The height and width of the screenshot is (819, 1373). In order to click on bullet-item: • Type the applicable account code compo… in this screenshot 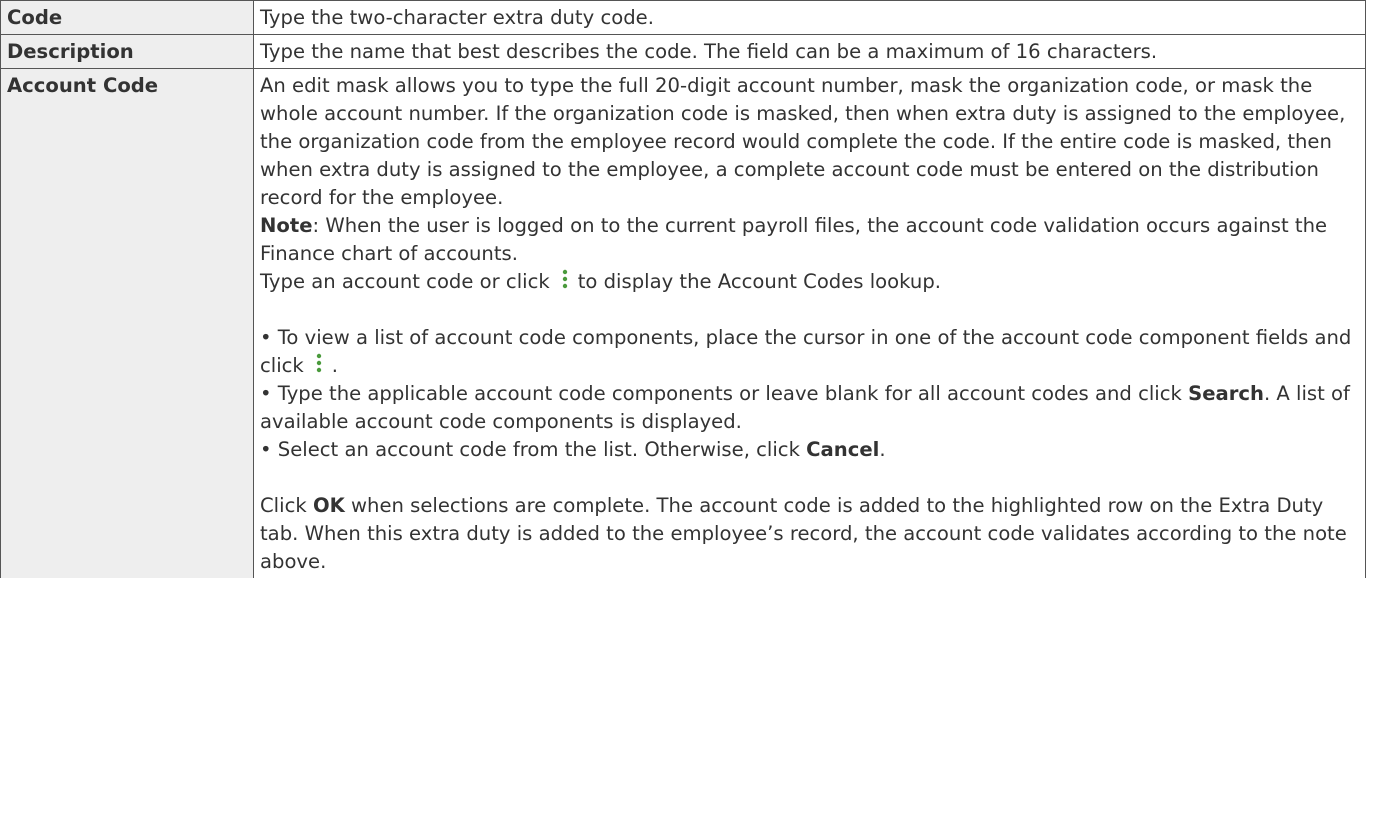, I will do `click(809, 408)`.